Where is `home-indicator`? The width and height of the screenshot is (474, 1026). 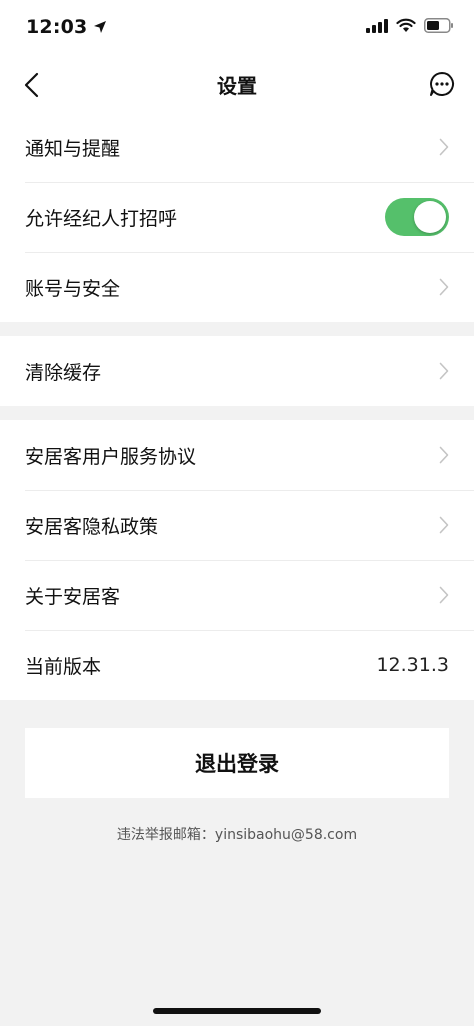
home-indicator is located at coordinates (237, 1011).